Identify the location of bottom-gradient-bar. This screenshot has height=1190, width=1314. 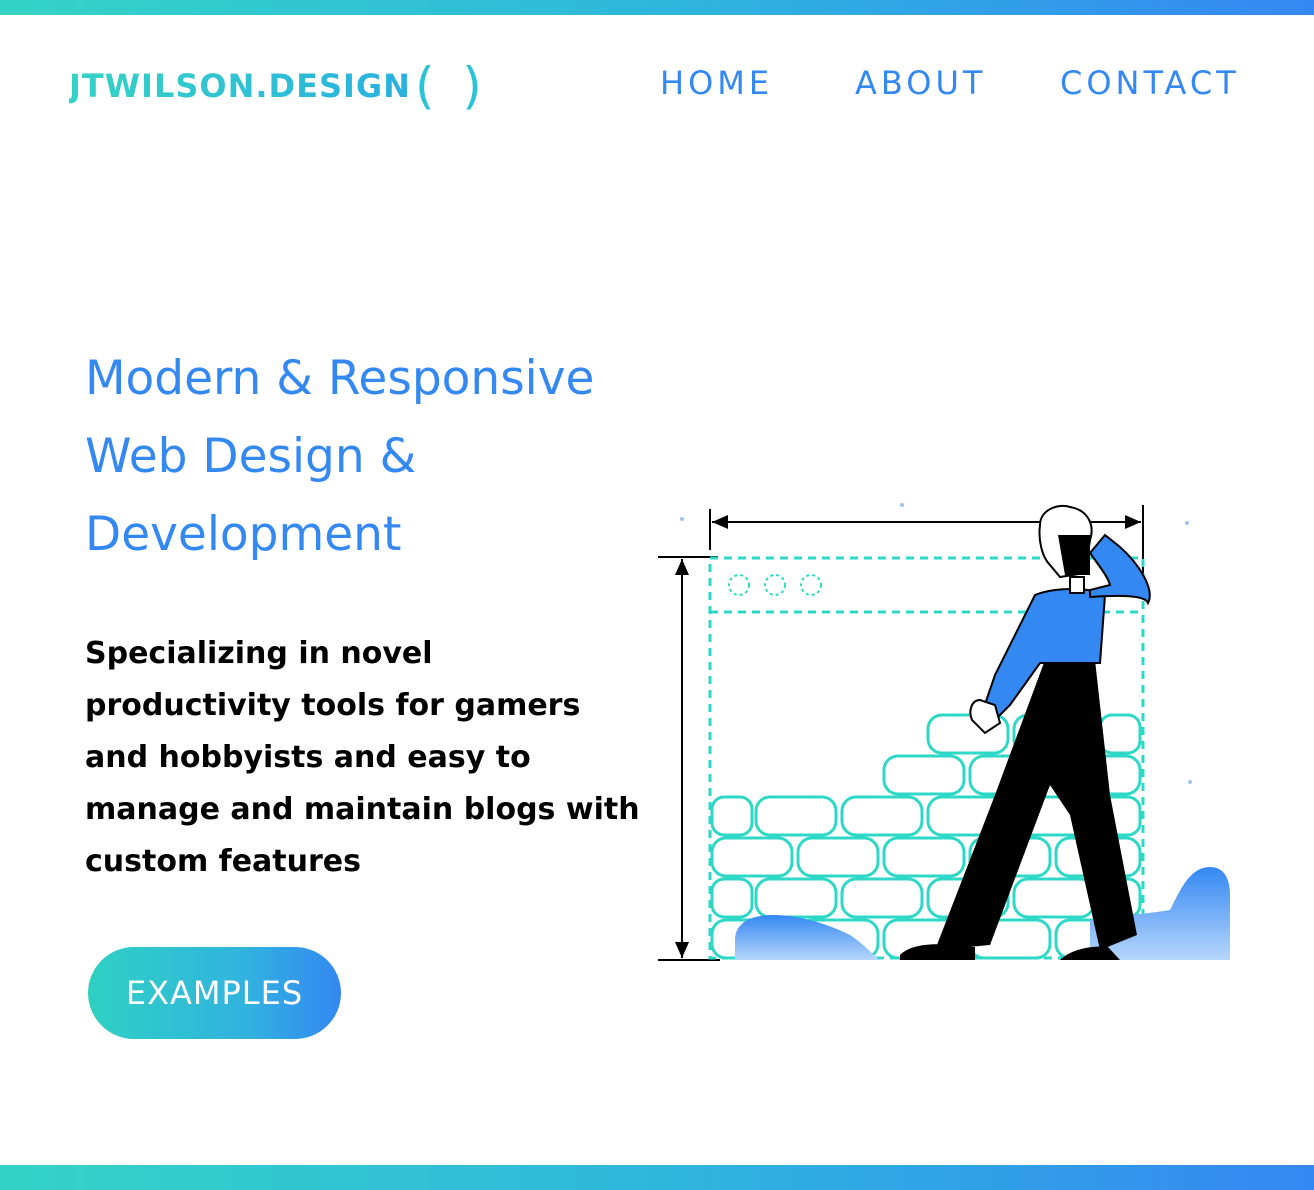
(657, 1177).